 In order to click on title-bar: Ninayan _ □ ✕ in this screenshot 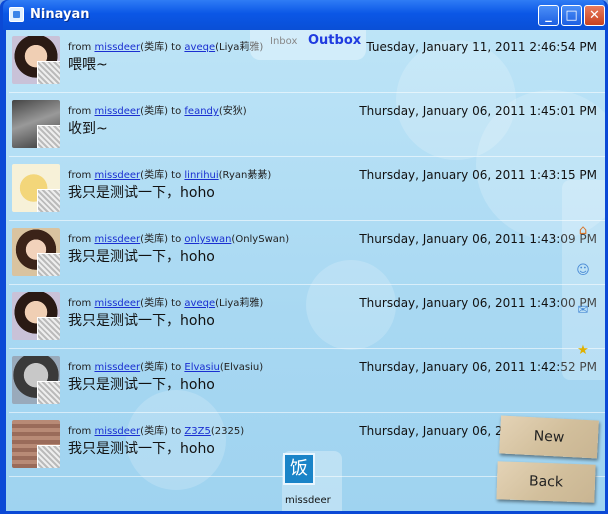, I will do `click(304, 15)`.